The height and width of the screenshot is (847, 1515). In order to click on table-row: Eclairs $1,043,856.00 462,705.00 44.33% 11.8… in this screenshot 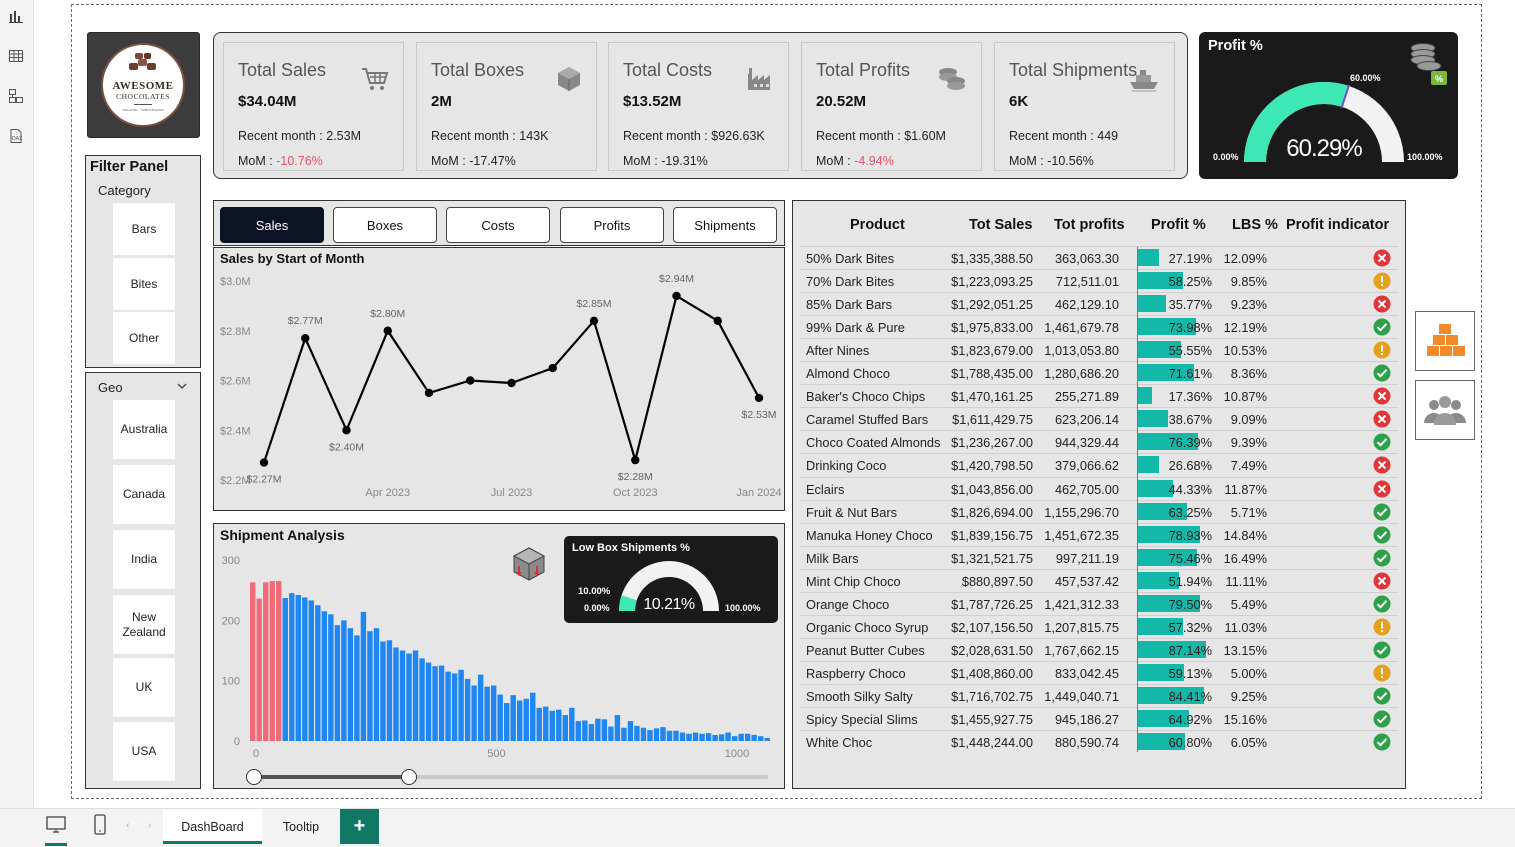, I will do `click(1099, 488)`.